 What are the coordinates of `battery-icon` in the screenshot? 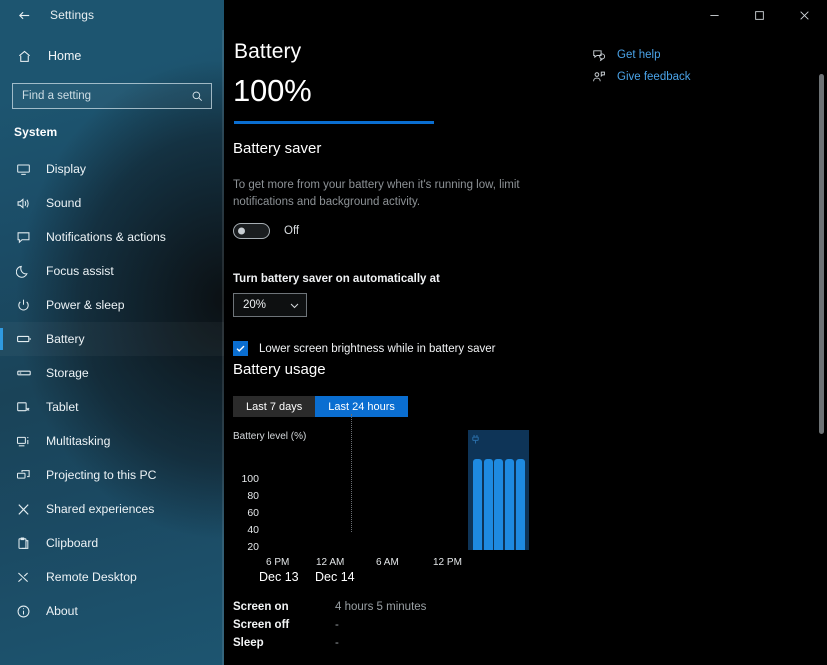 It's located at (23, 339).